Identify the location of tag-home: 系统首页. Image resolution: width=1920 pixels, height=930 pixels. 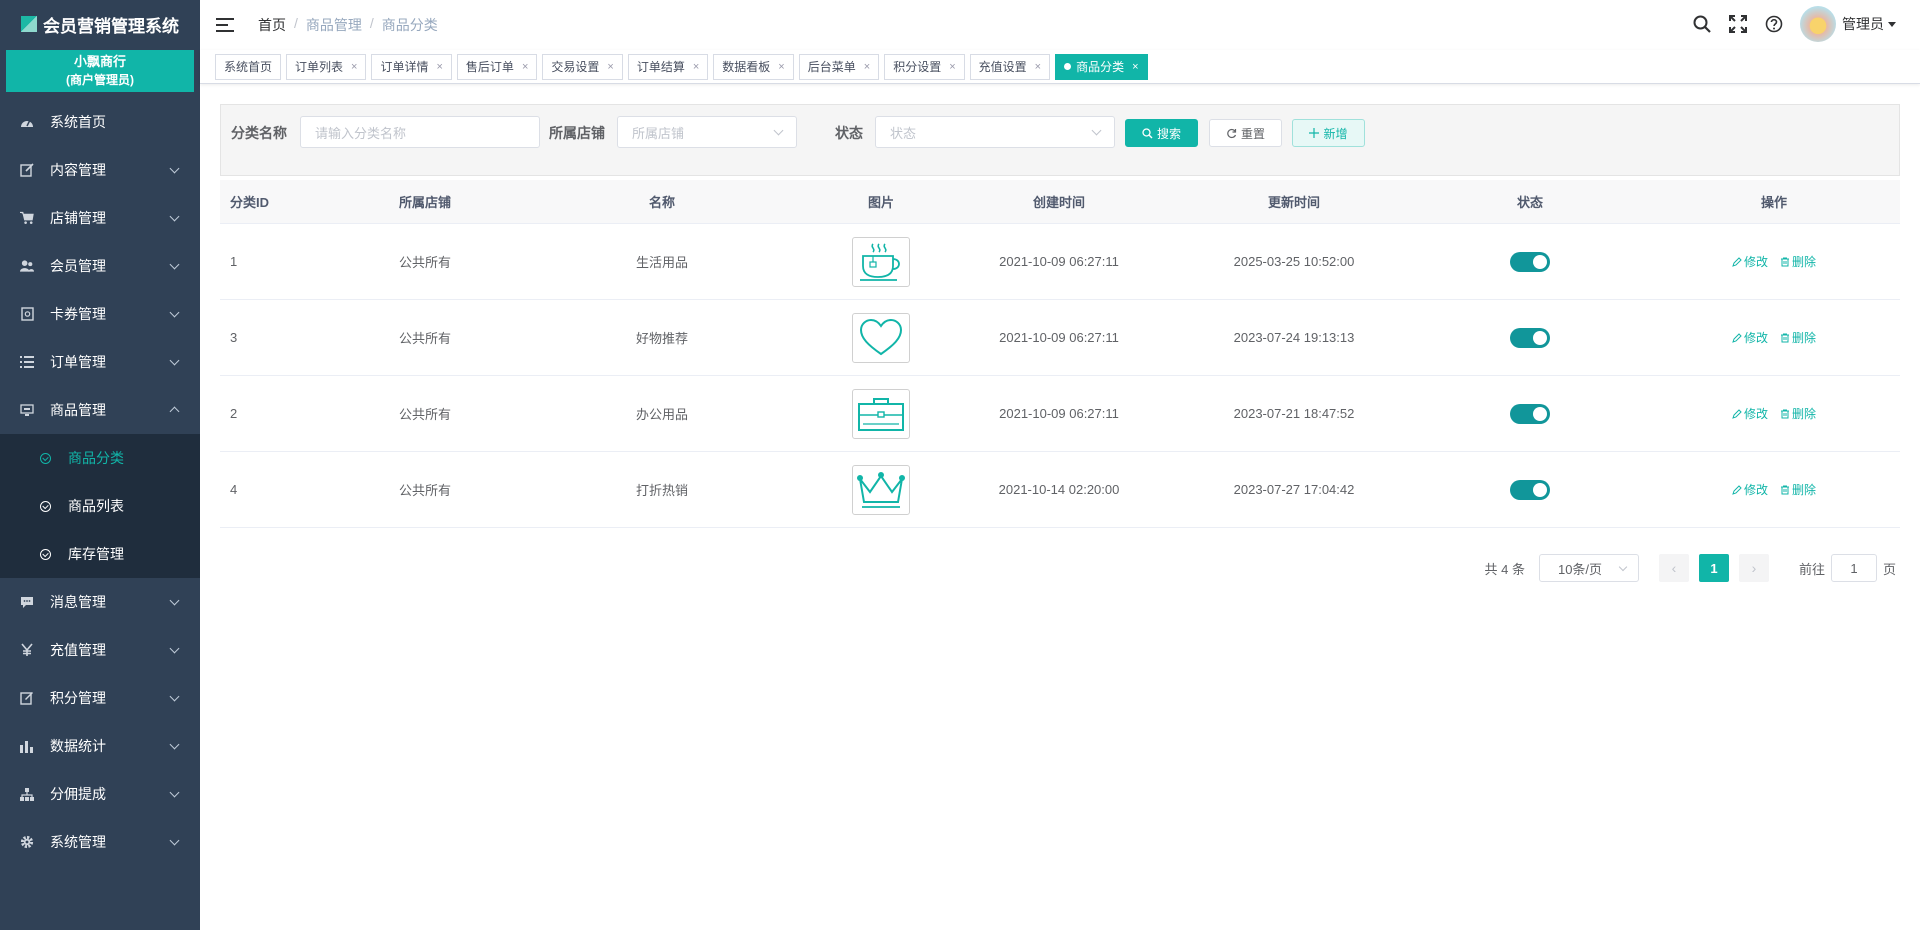
(248, 66).